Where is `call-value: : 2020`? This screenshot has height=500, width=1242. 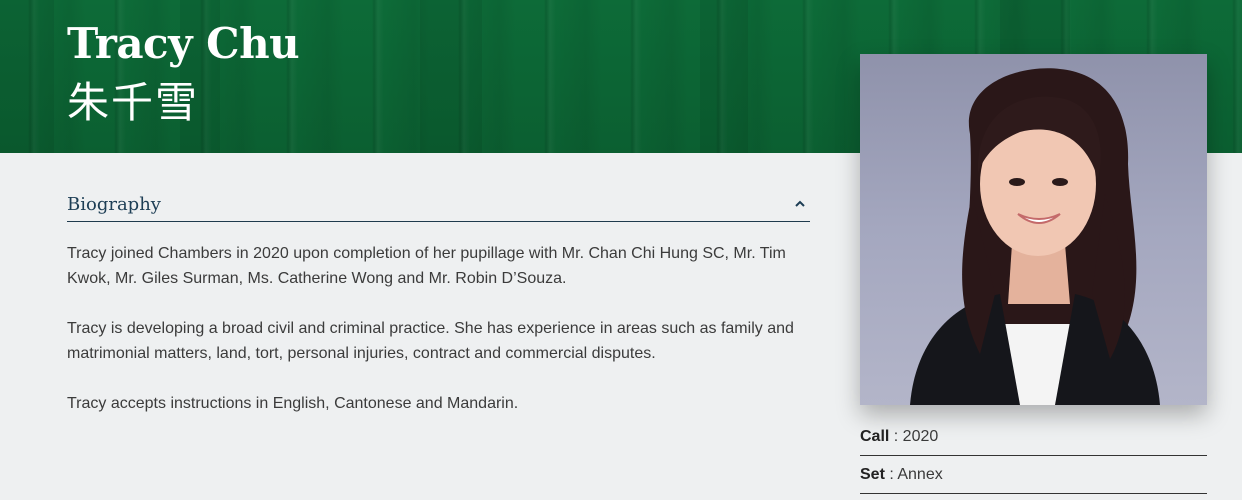
call-value: : 2020 is located at coordinates (914, 436).